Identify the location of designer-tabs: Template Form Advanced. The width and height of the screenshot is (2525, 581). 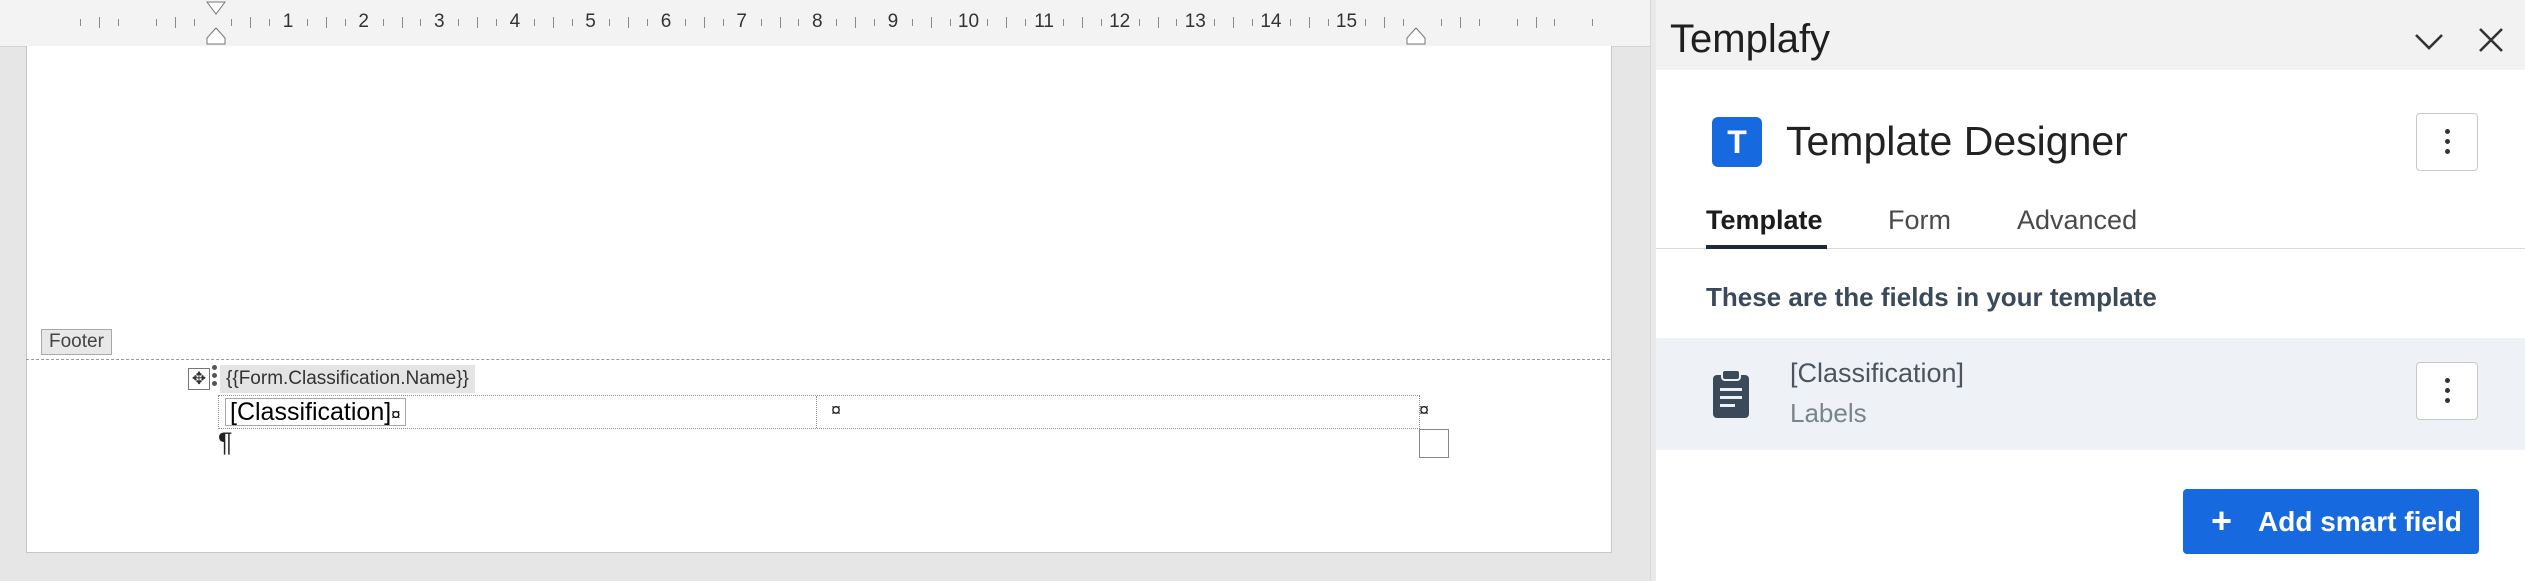
(2090, 224).